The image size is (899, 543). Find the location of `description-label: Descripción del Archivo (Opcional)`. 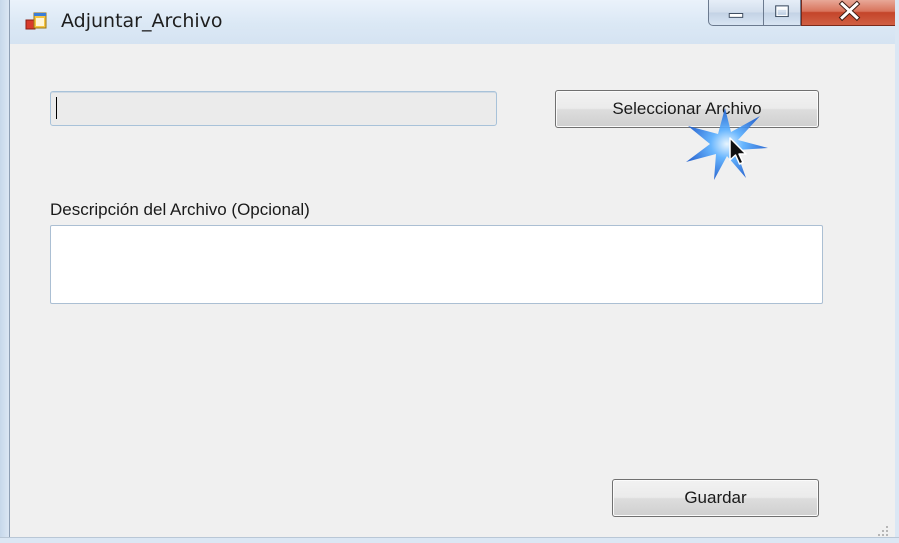

description-label: Descripción del Archivo (Opcional) is located at coordinates (180, 209).